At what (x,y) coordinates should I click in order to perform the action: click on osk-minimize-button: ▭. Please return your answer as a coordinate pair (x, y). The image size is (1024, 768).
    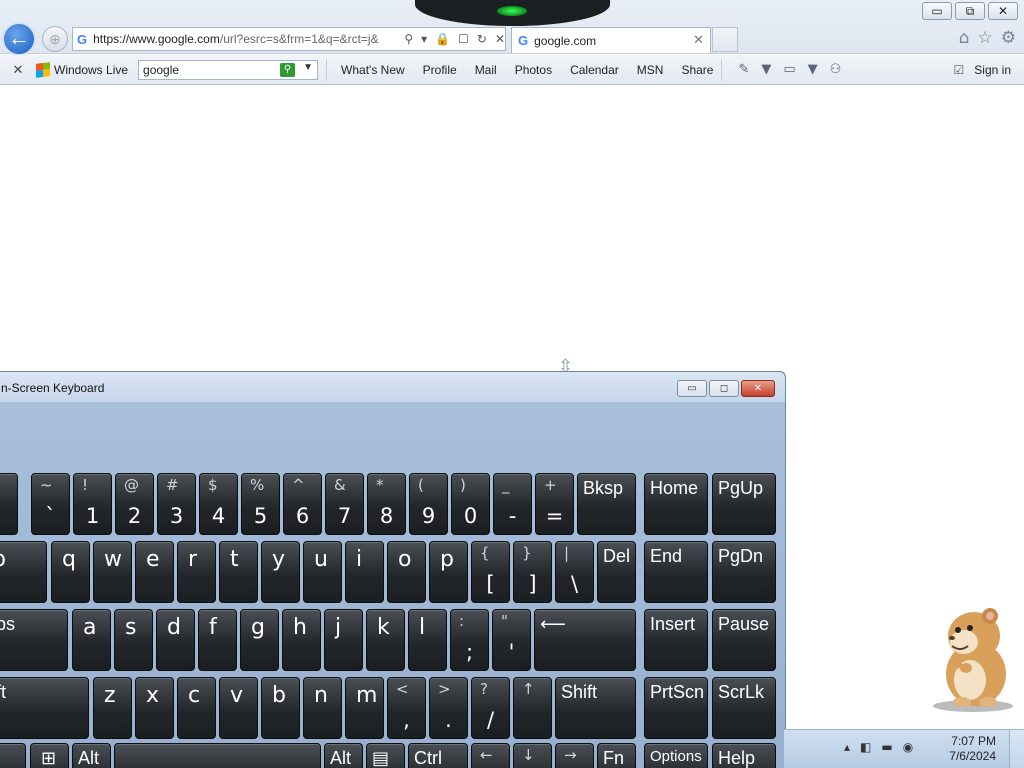
    Looking at the image, I should click on (692, 388).